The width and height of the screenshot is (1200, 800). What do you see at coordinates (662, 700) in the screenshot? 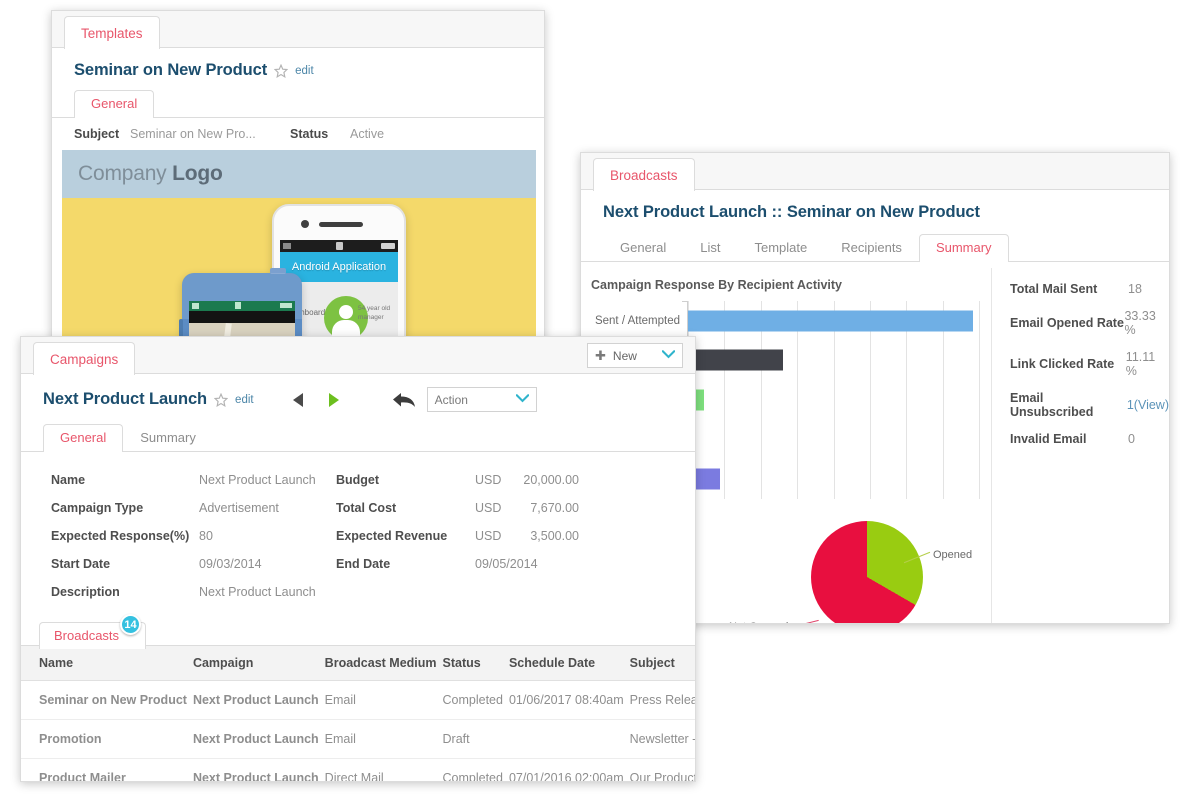
I see `cell-subject: Press Release -1` at bounding box center [662, 700].